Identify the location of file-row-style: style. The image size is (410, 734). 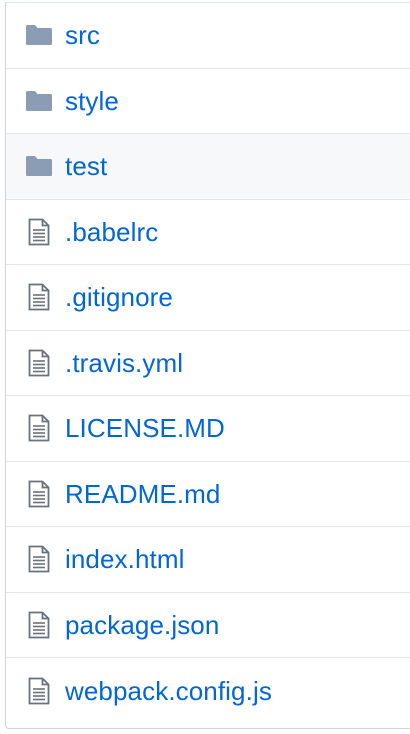
(208, 101).